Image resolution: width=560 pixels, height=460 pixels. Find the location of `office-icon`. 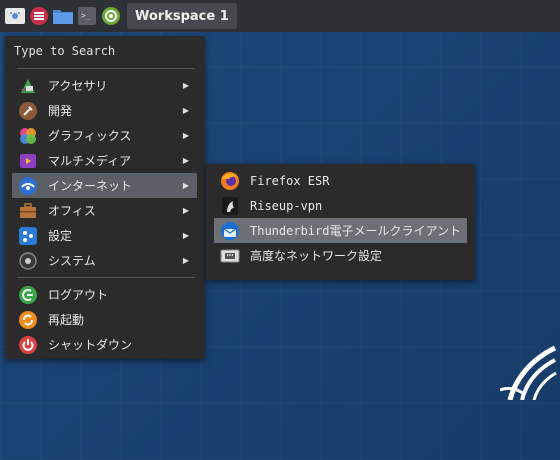

office-icon is located at coordinates (28, 211).